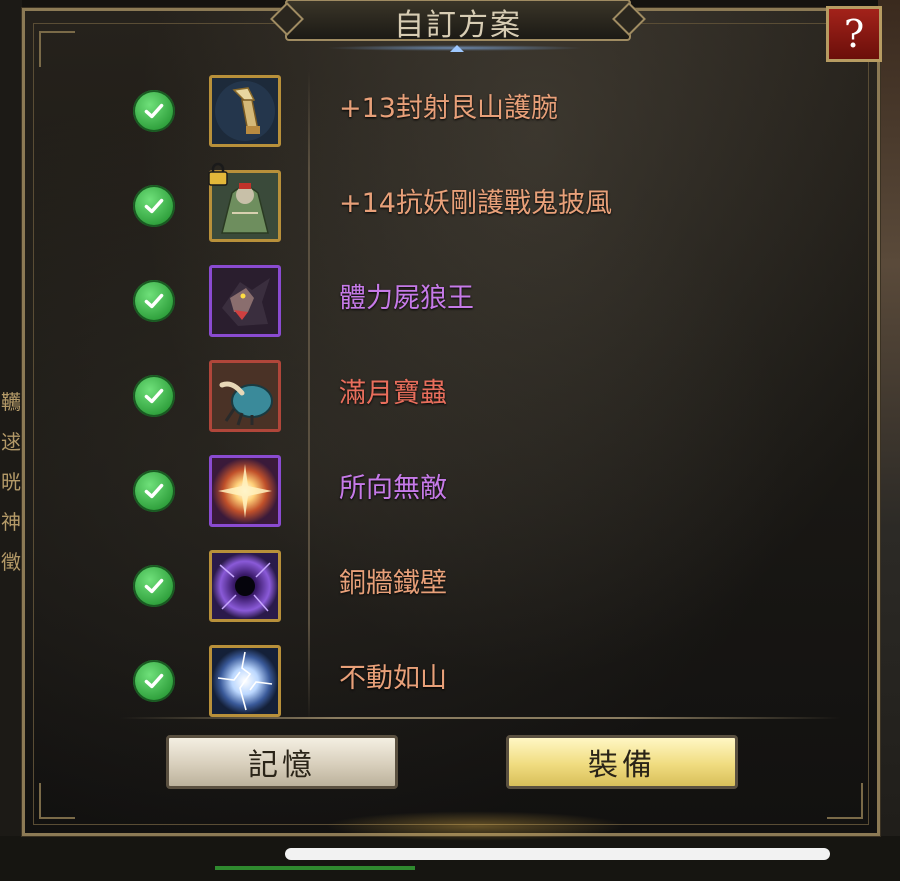  Describe the element at coordinates (557, 854) in the screenshot. I see `home-indicator` at that location.